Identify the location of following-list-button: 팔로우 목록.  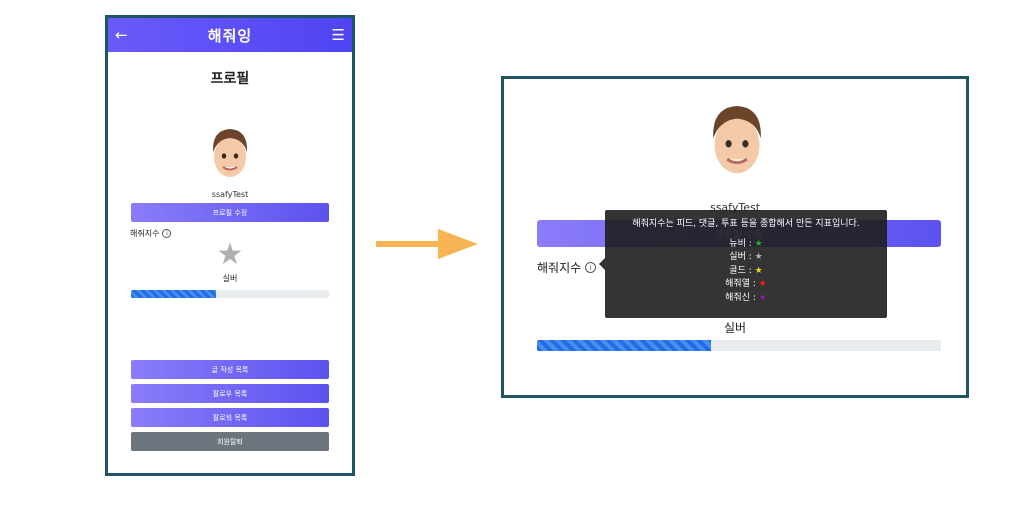
(230, 393).